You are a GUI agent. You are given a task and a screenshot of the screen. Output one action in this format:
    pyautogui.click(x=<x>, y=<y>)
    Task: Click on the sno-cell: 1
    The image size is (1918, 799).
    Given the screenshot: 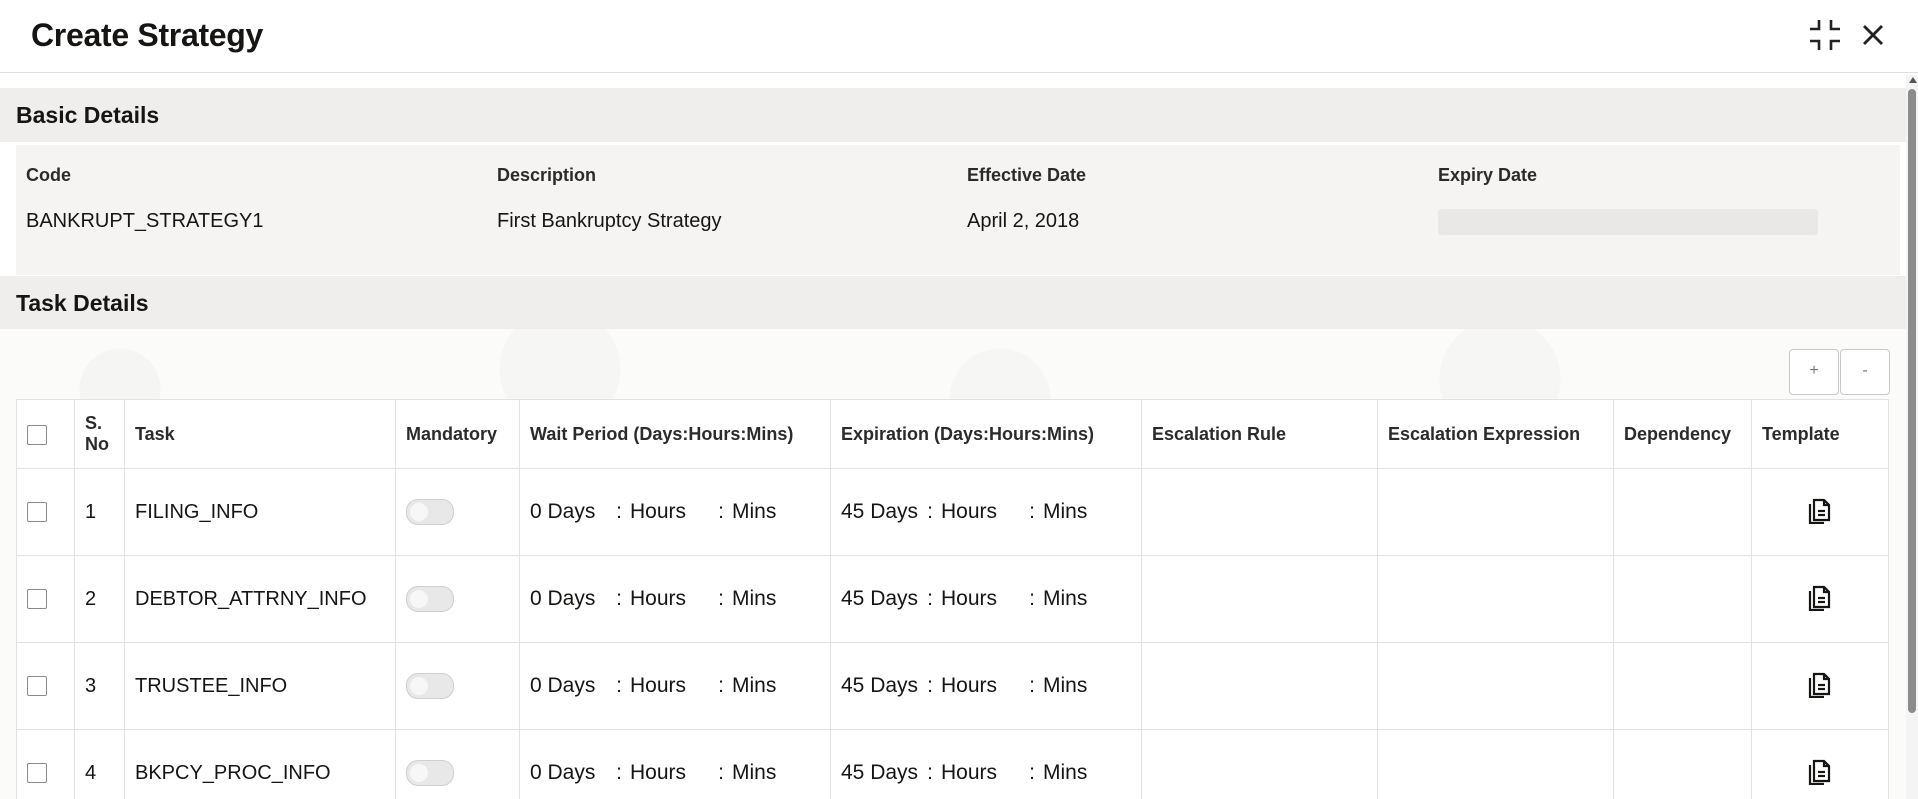 What is the action you would take?
    pyautogui.click(x=99, y=512)
    